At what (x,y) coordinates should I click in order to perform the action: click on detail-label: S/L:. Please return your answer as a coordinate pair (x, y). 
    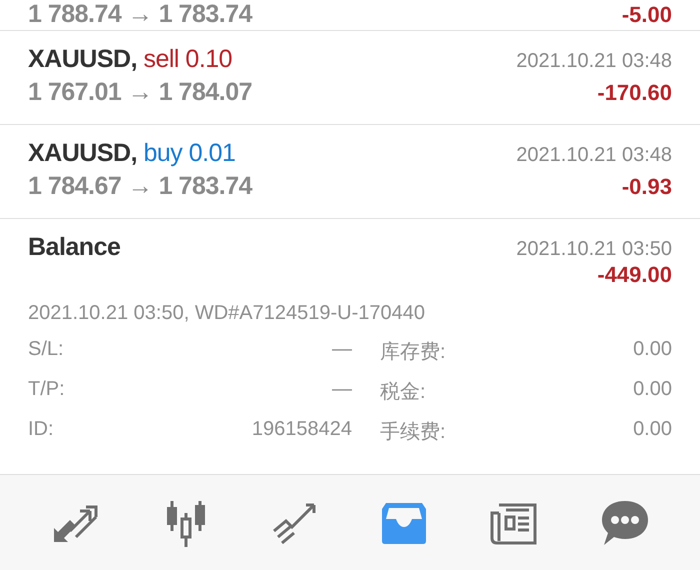
    Looking at the image, I should click on (46, 350).